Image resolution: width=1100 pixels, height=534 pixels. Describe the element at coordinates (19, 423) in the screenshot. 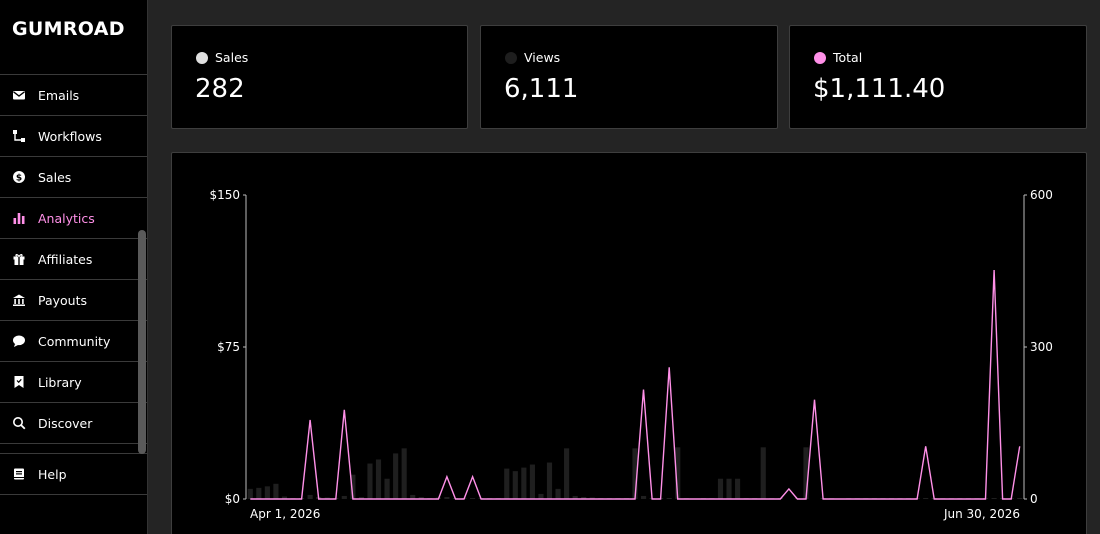

I see `search-icon` at that location.